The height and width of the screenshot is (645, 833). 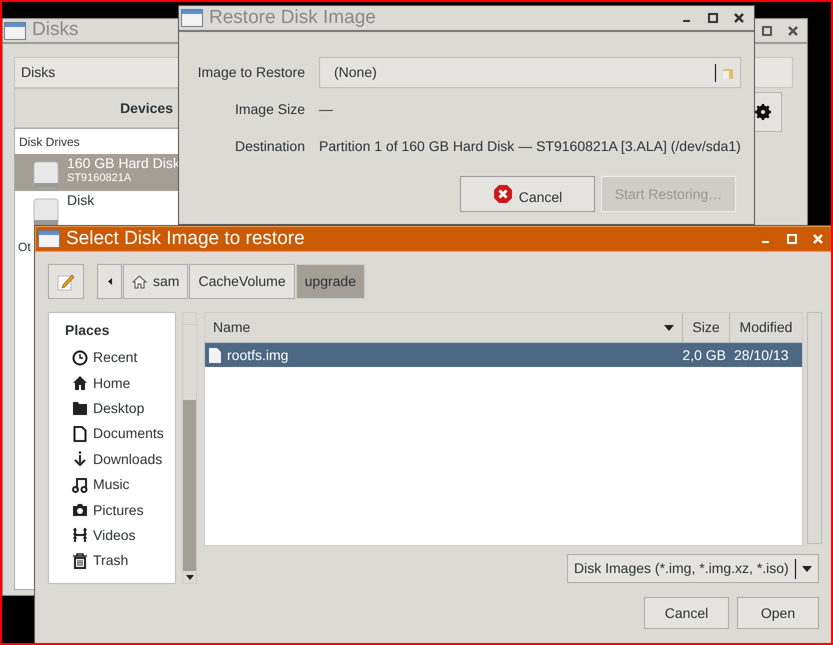 What do you see at coordinates (807, 569) in the screenshot?
I see `dropdown-arrow-icon` at bounding box center [807, 569].